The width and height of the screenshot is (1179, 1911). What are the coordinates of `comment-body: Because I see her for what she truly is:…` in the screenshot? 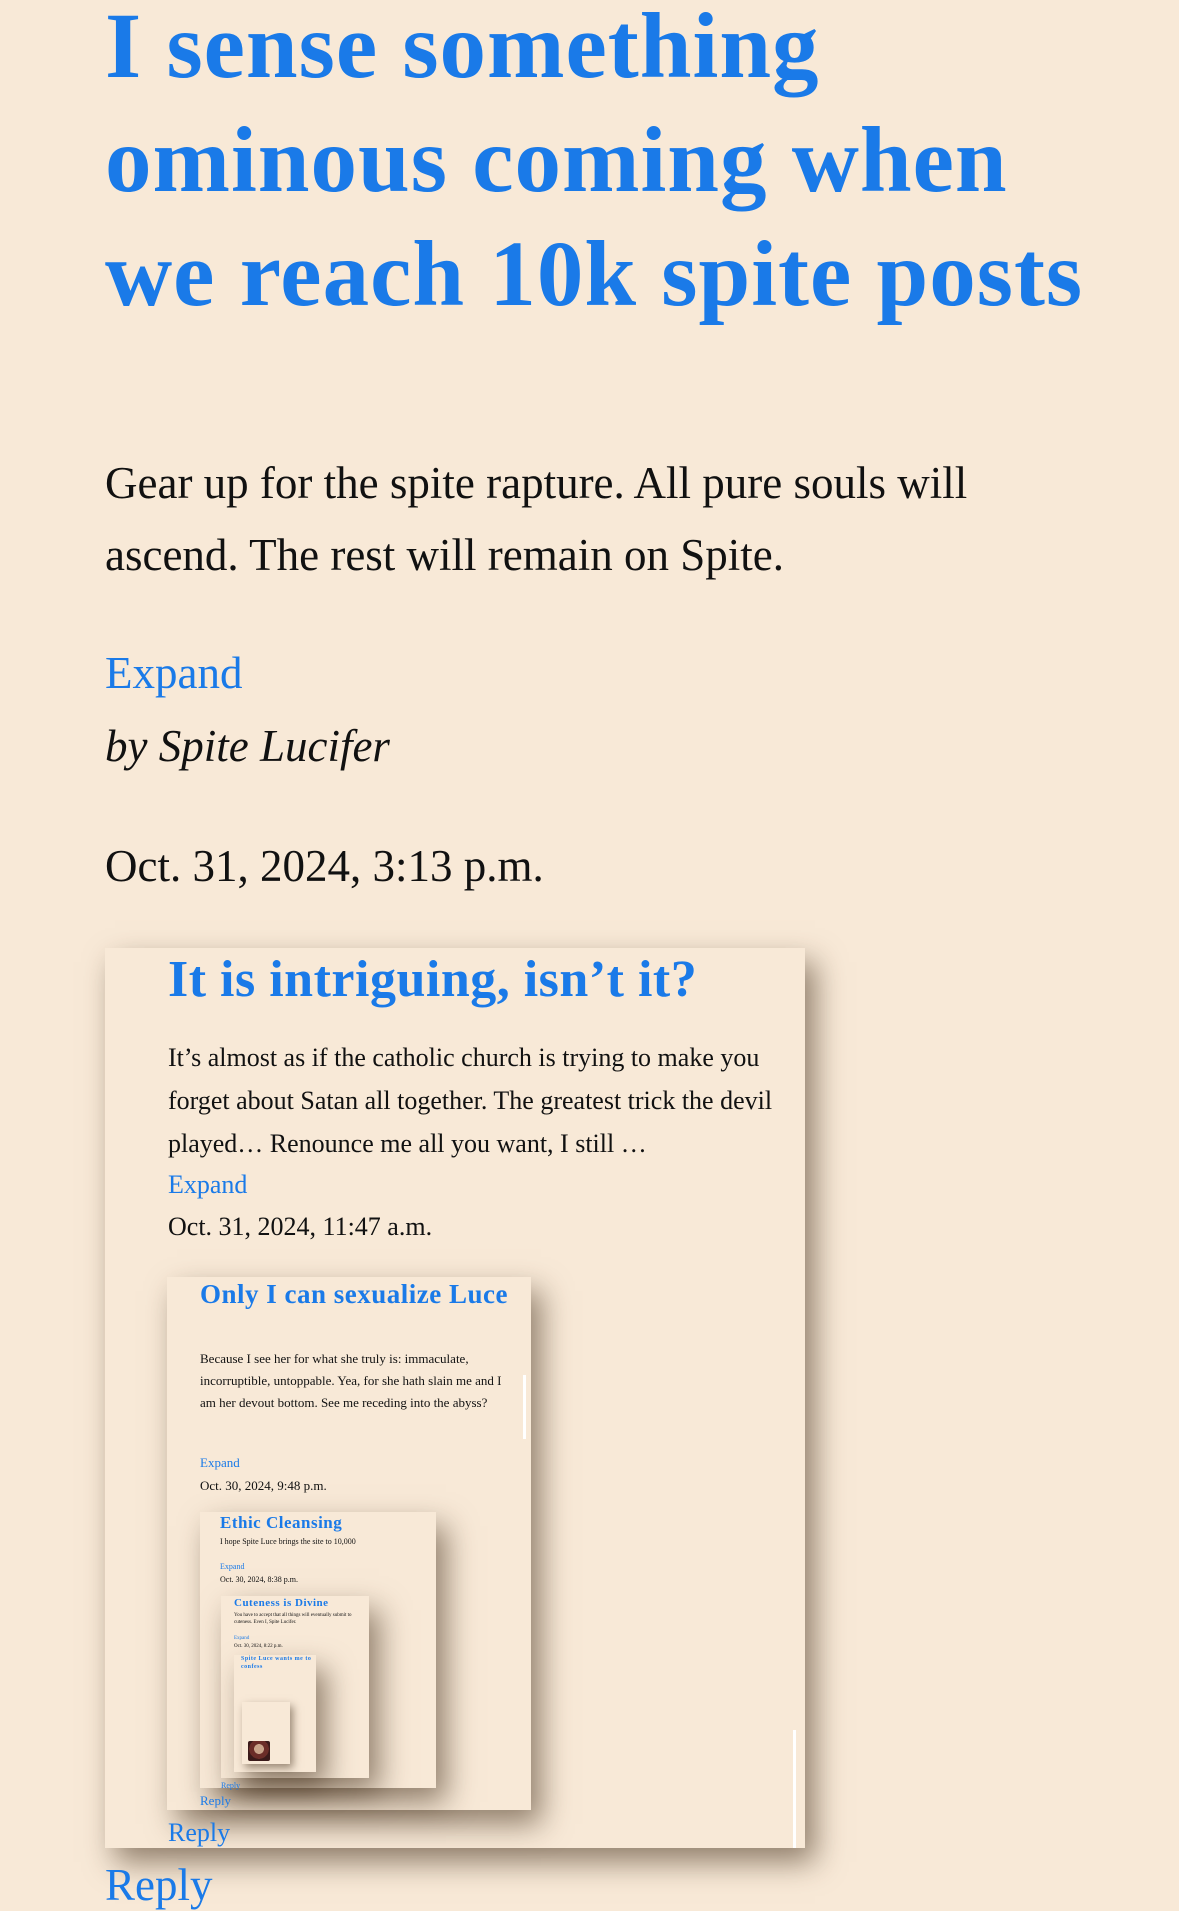 It's located at (351, 1380).